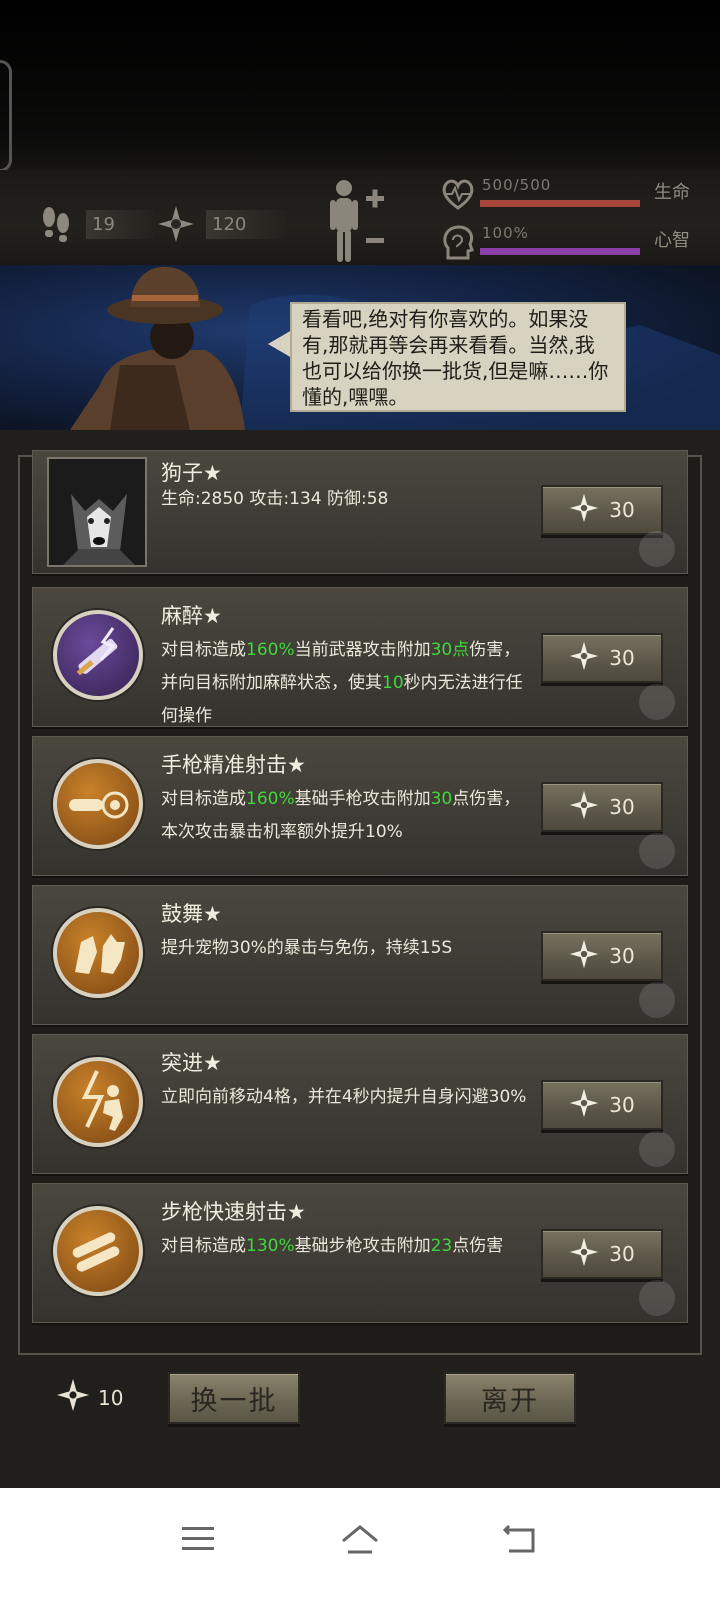 This screenshot has height=1600, width=720. I want to click on top-blank-area, so click(360, 85).